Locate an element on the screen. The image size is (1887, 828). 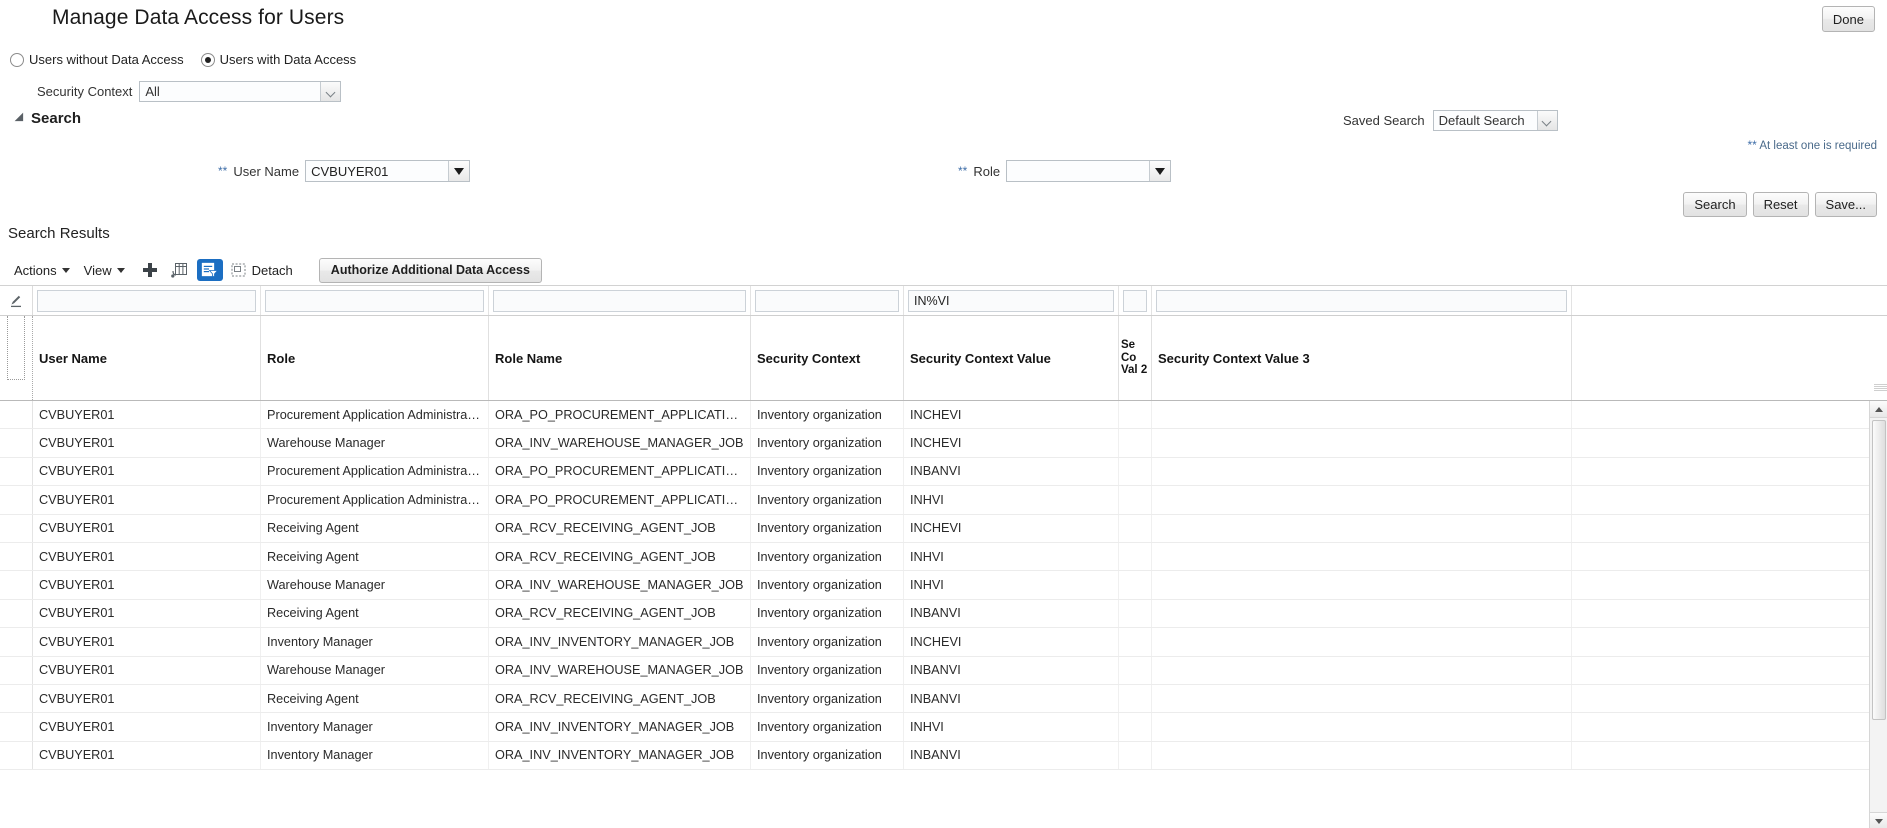
filter-input-user_name is located at coordinates (146, 300).